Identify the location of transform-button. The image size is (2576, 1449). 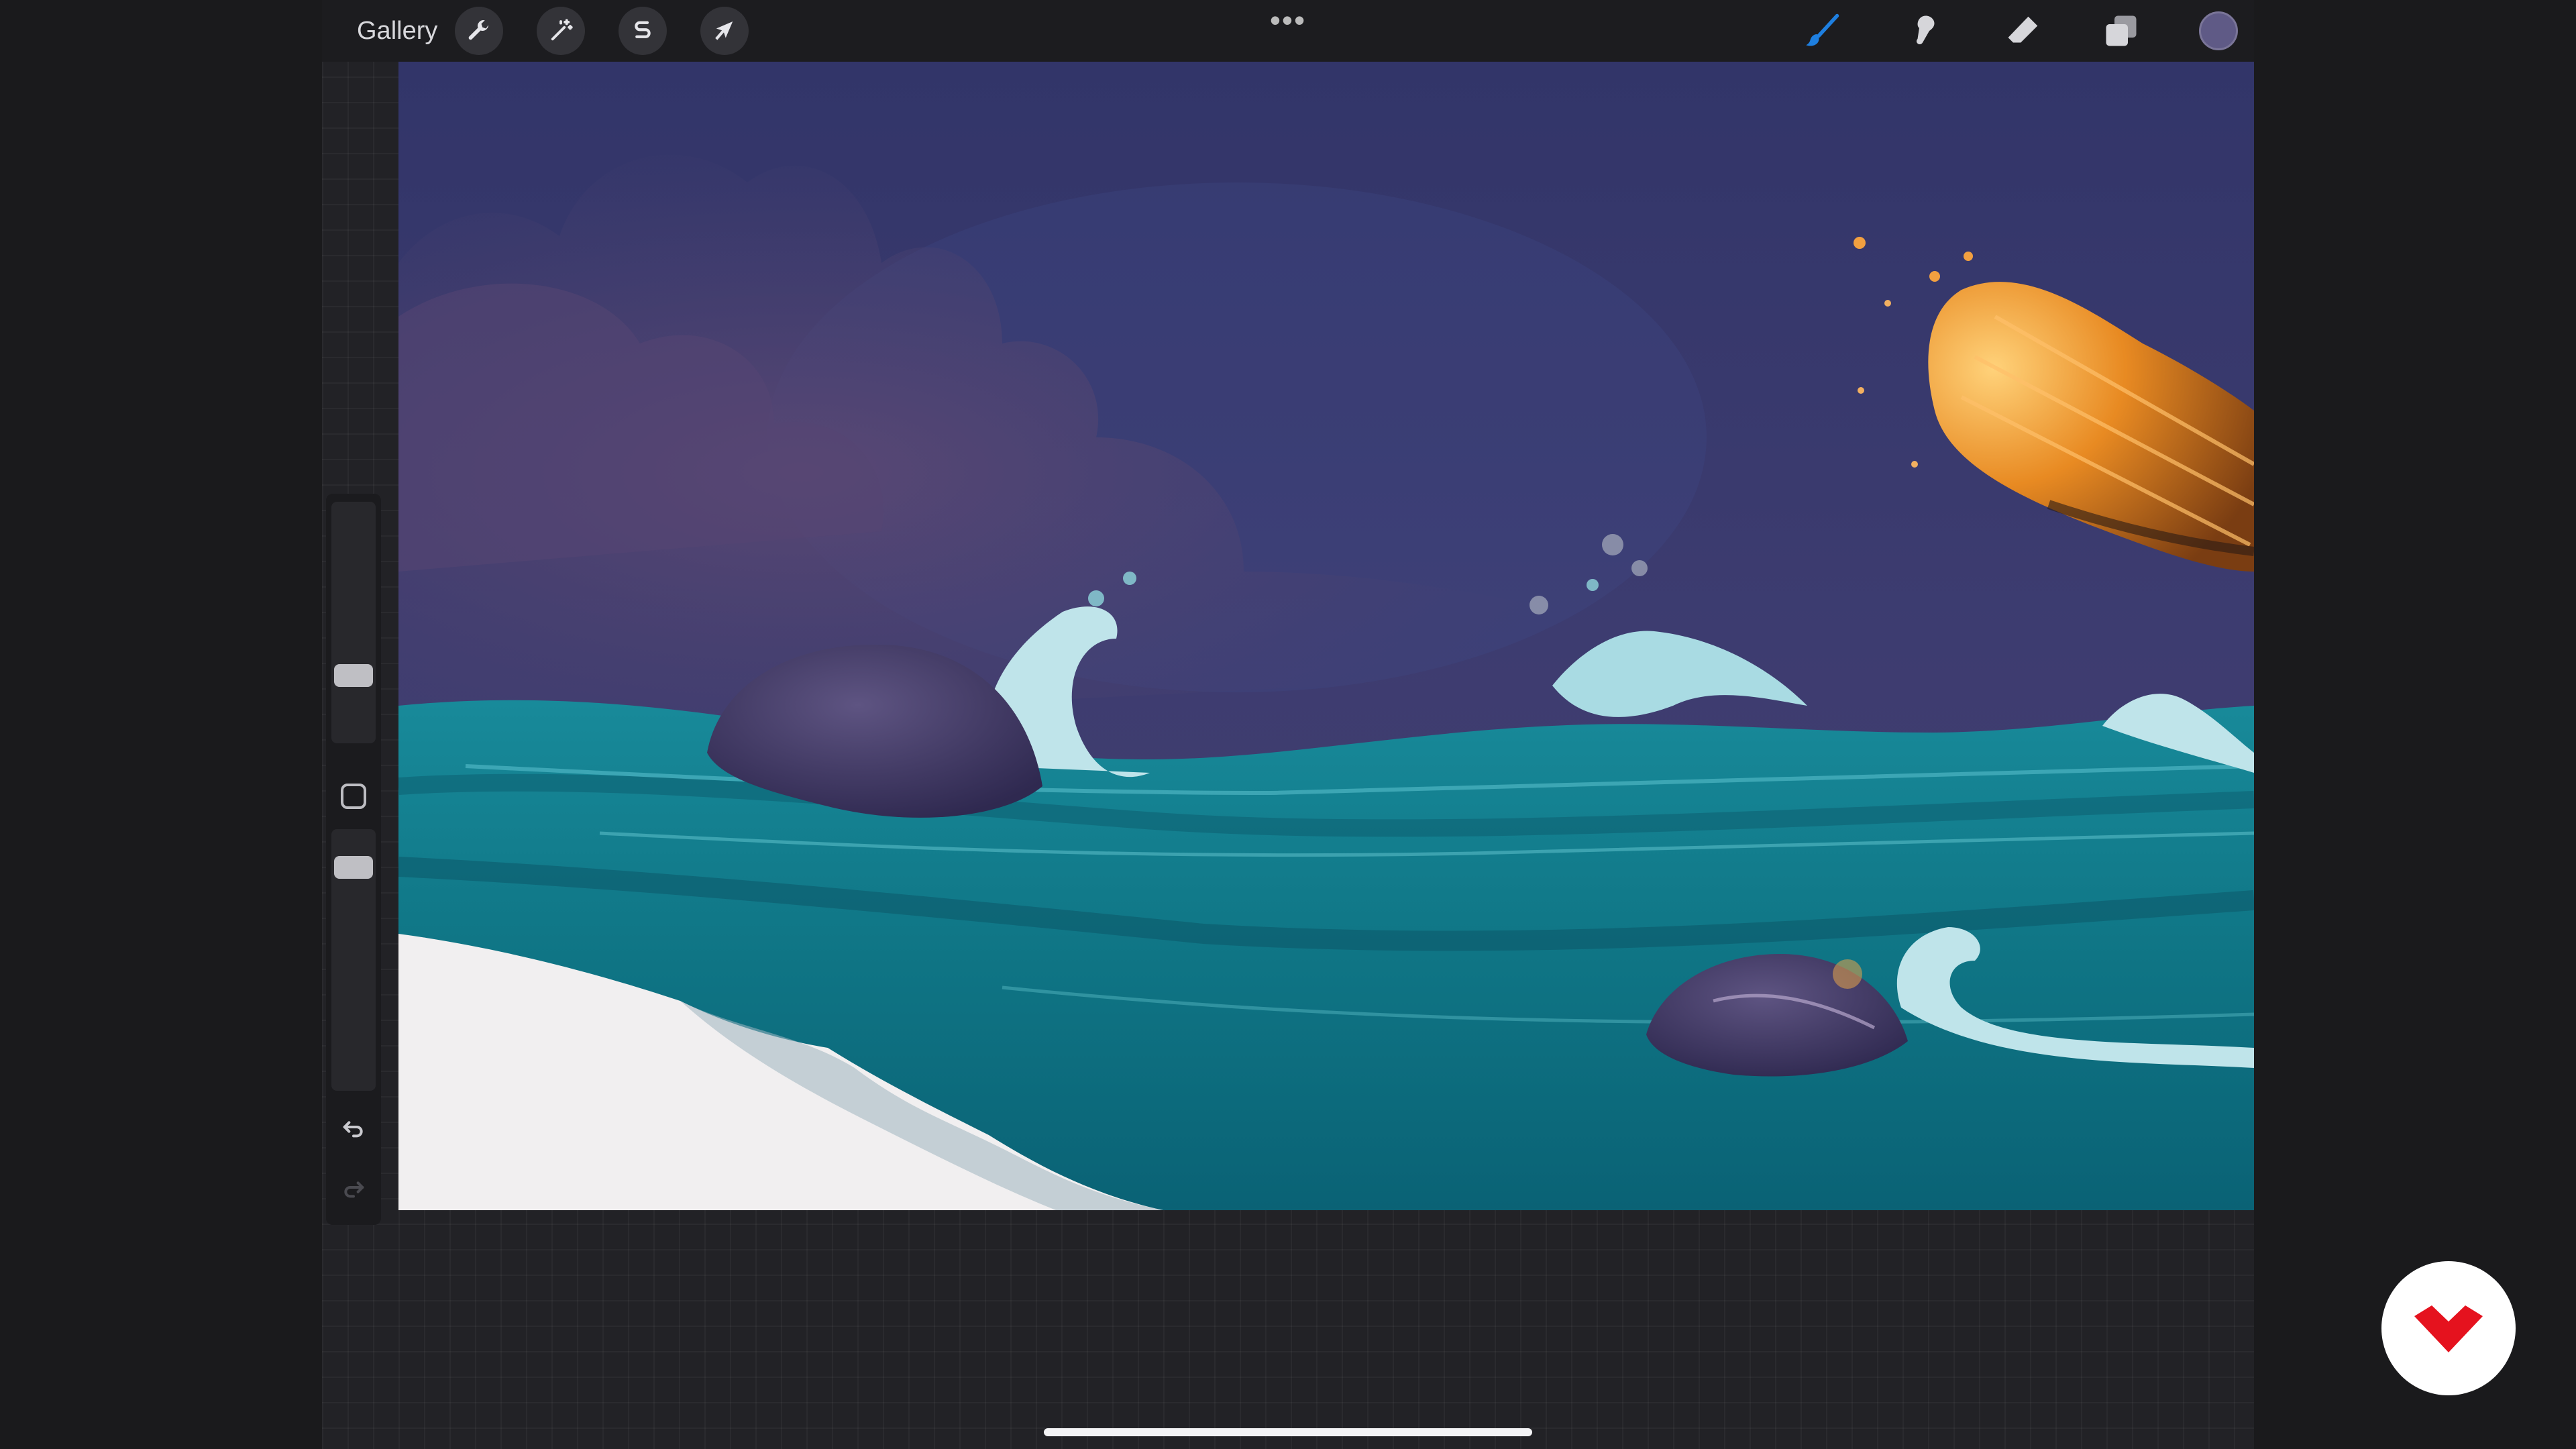
(724, 31).